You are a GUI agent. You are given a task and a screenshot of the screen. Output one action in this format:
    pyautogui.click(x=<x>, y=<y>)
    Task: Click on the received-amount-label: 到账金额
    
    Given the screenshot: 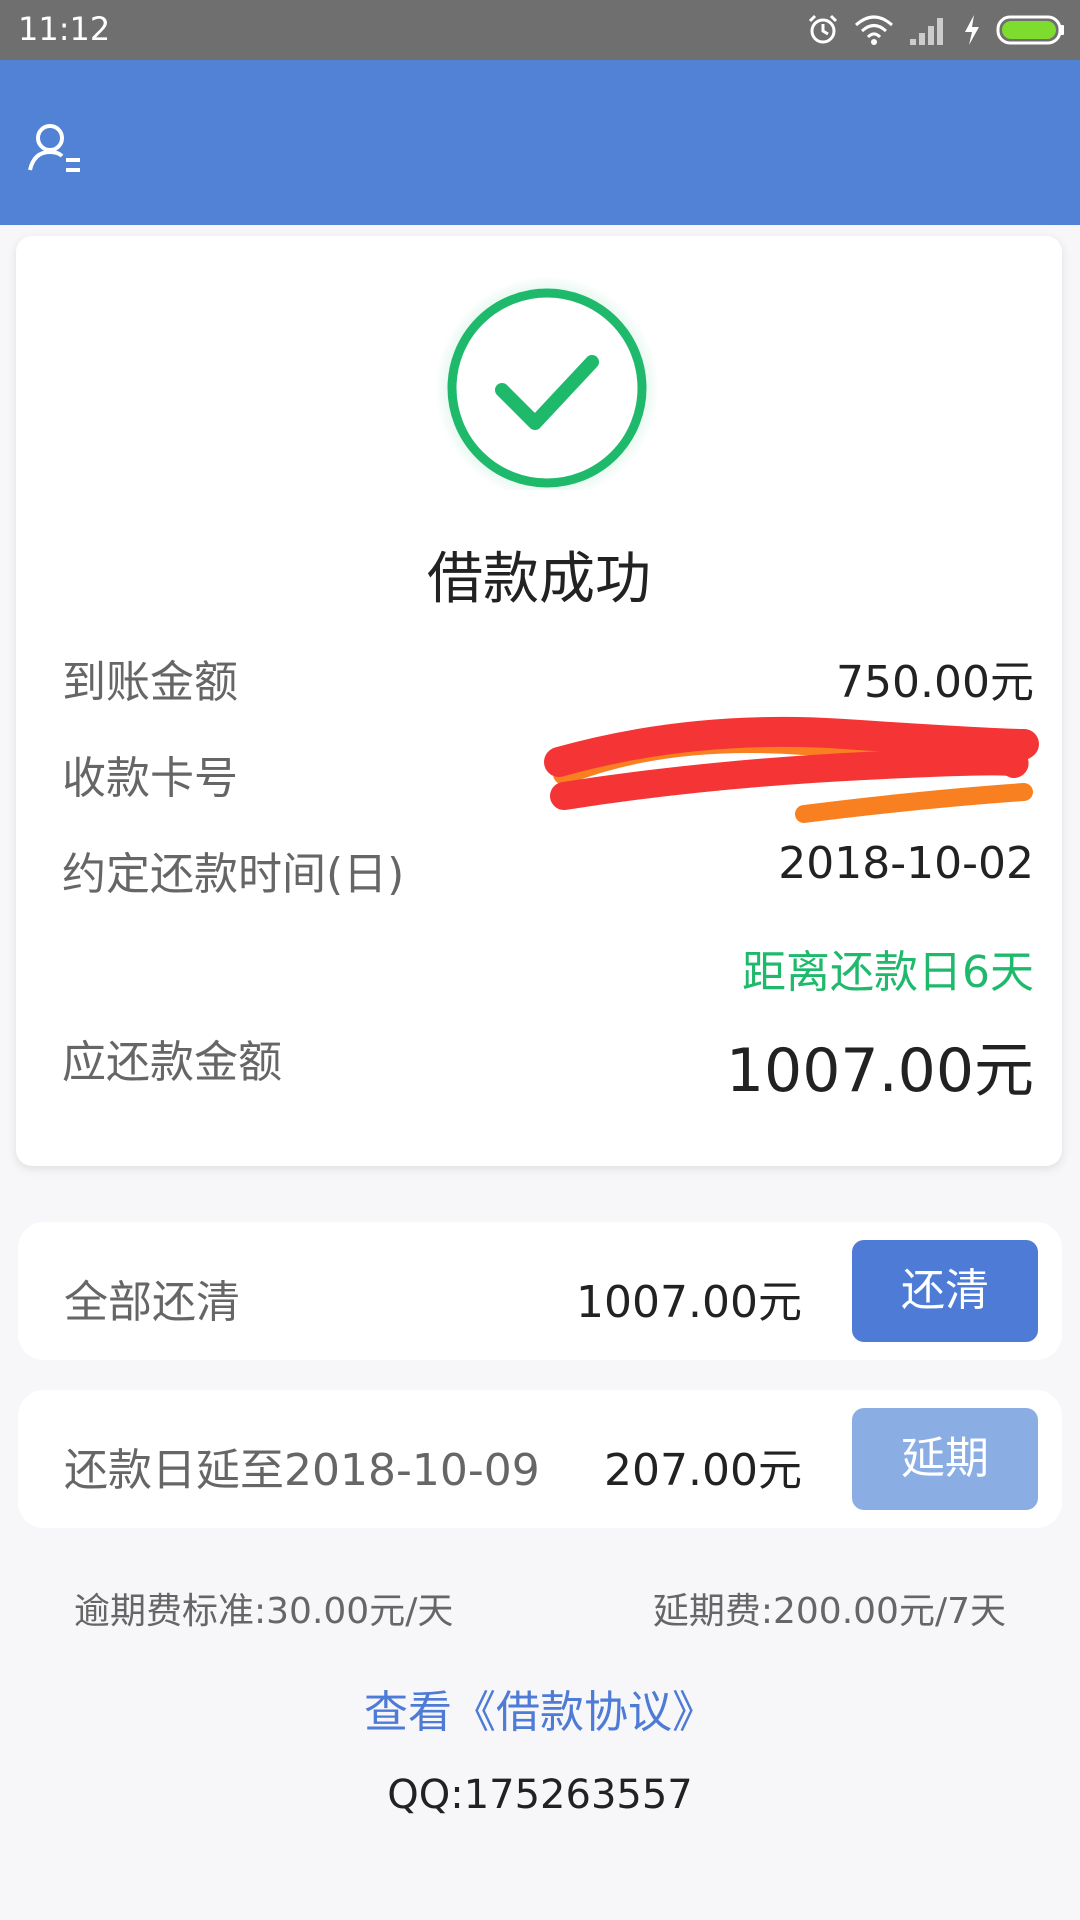 What is the action you would take?
    pyautogui.click(x=150, y=682)
    